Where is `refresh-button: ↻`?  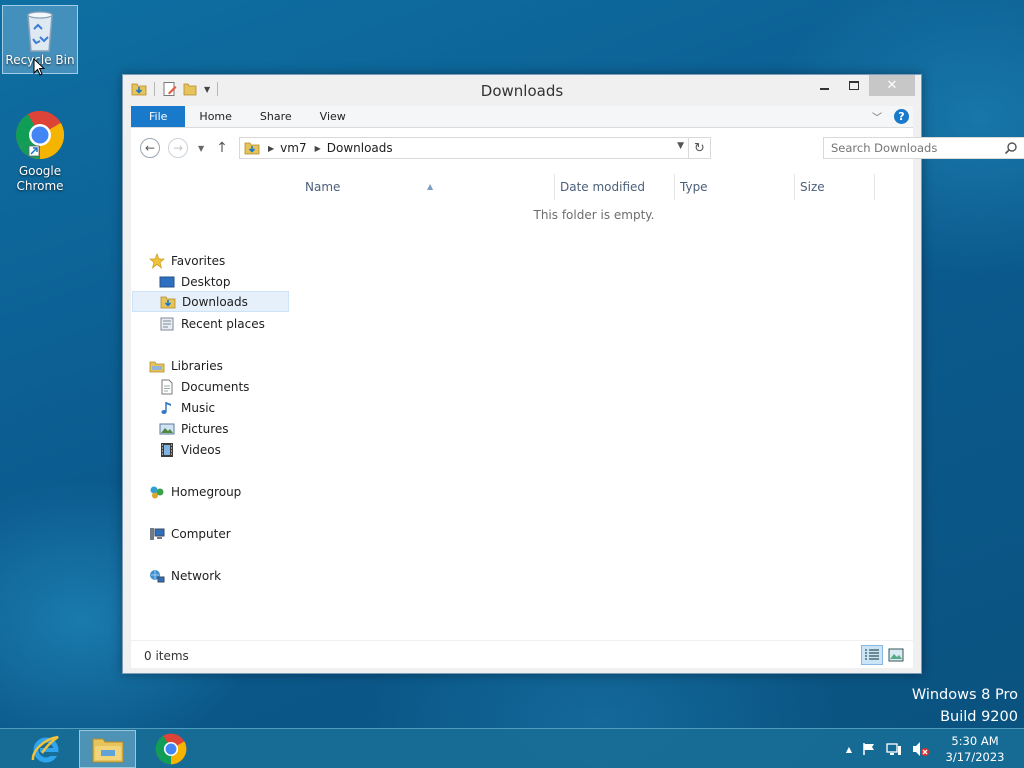 refresh-button: ↻ is located at coordinates (700, 148).